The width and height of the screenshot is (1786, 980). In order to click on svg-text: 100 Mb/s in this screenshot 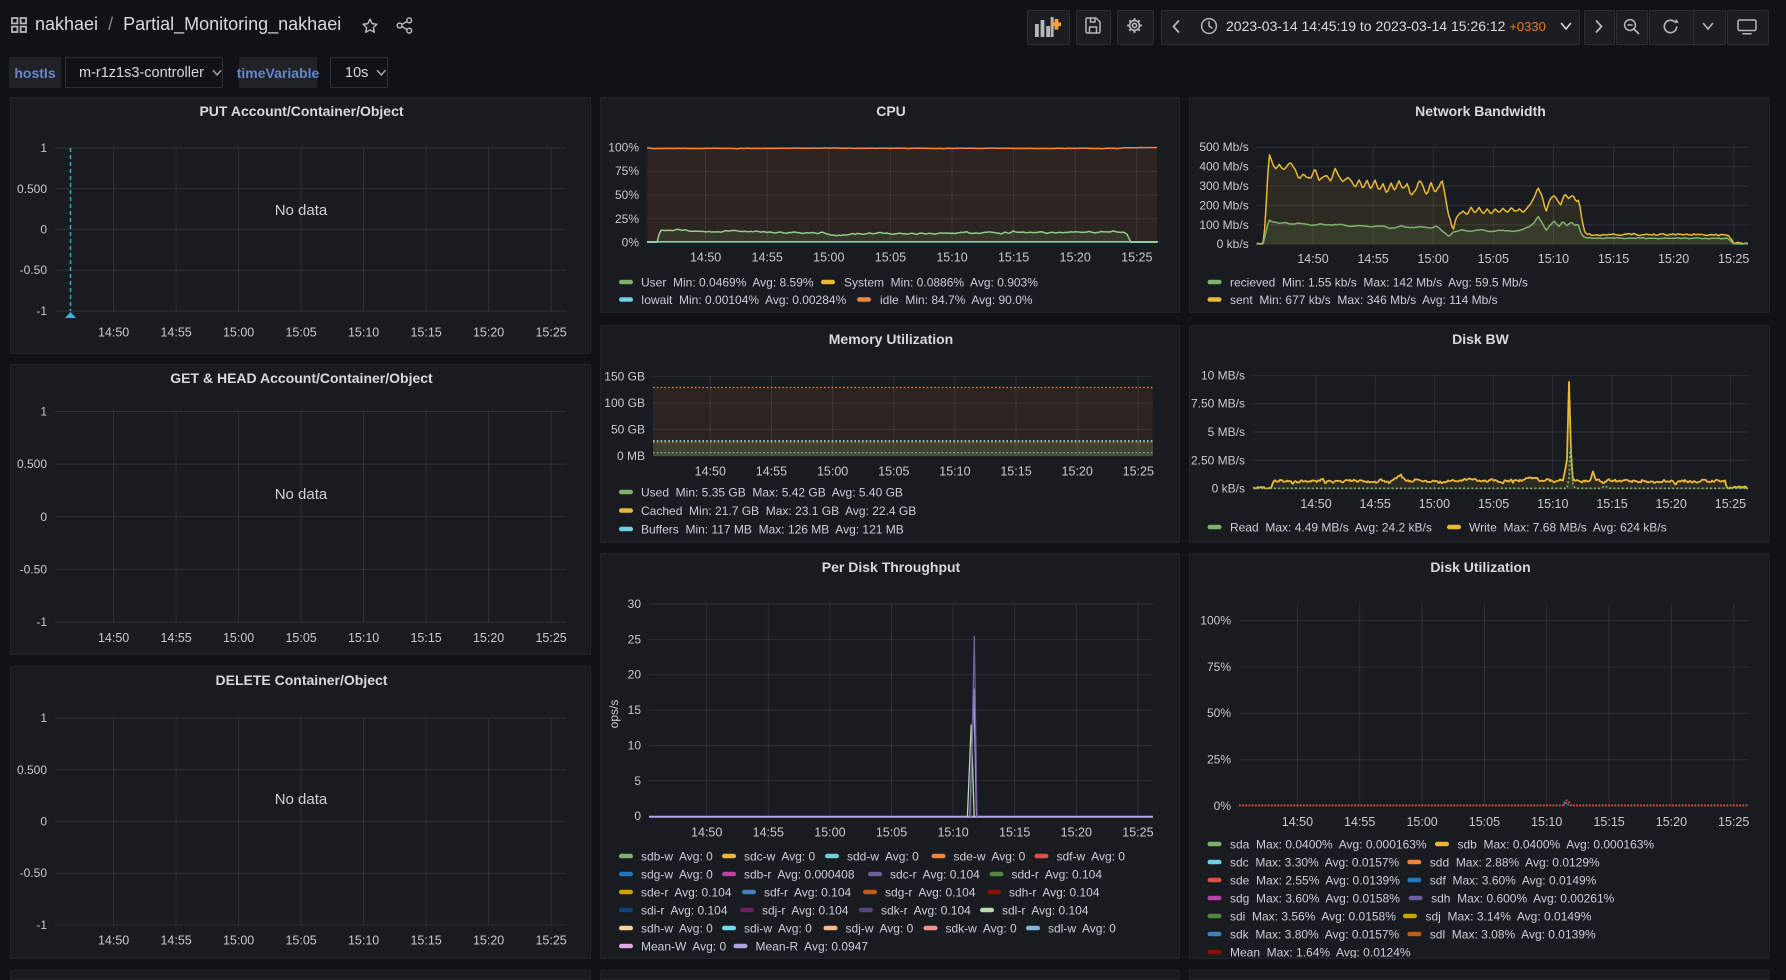, I will do `click(1223, 225)`.